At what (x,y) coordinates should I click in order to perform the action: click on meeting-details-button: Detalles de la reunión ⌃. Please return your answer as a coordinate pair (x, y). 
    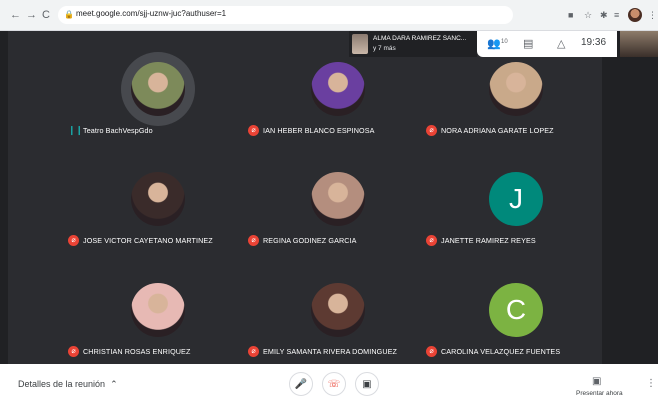
    Looking at the image, I should click on (68, 384).